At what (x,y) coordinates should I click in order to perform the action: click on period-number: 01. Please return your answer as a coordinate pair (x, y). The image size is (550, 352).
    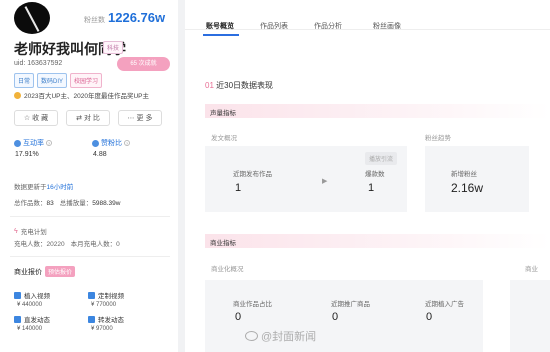
    Looking at the image, I should click on (209, 85).